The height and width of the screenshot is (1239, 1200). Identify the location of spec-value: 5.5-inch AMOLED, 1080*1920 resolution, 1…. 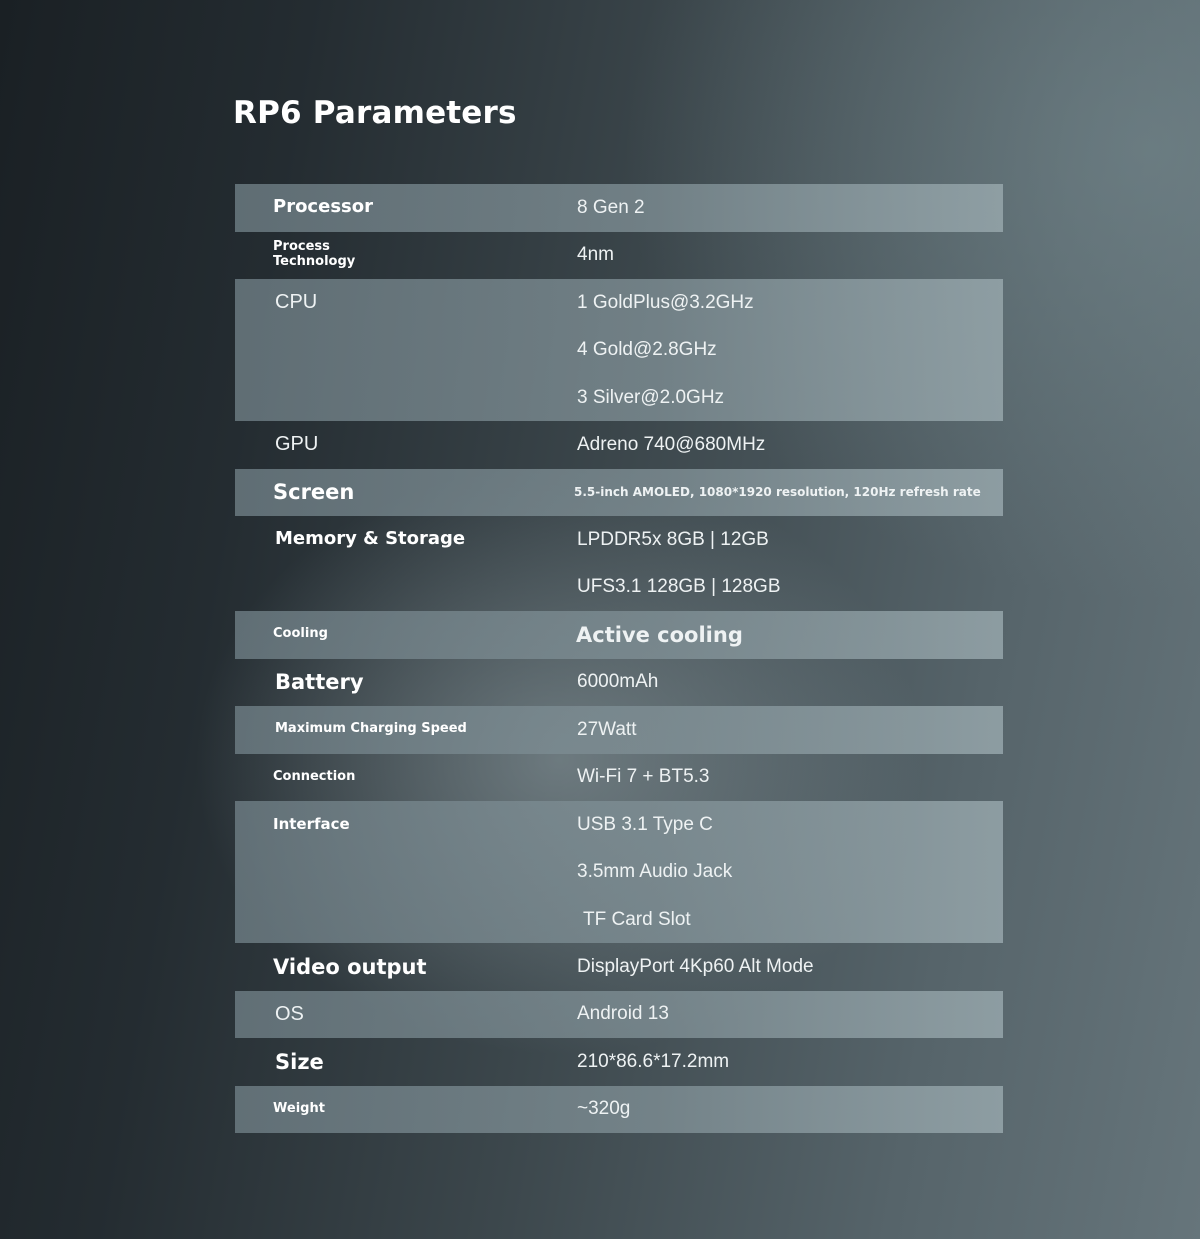
(777, 492).